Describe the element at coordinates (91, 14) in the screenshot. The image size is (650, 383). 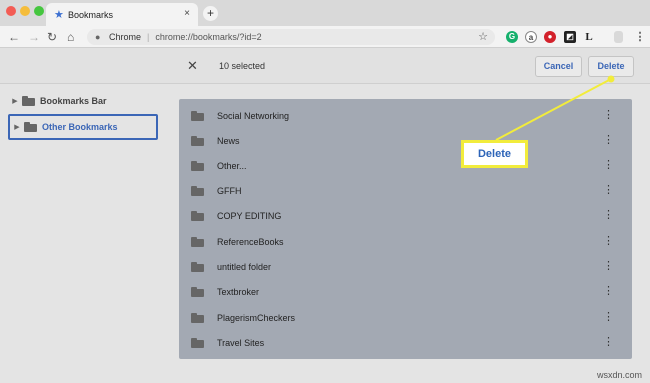
I see `tab-title: Bookmarks` at that location.